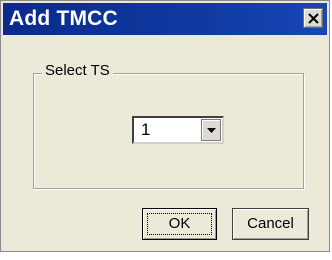  What do you see at coordinates (178, 130) in the screenshot?
I see `ts-select: 1` at bounding box center [178, 130].